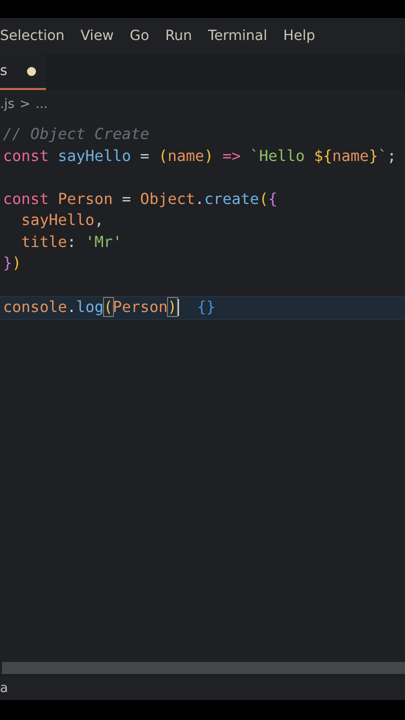 Image resolution: width=405 pixels, height=720 pixels. Describe the element at coordinates (303, 36) in the screenshot. I see `menu-item: Help` at that location.